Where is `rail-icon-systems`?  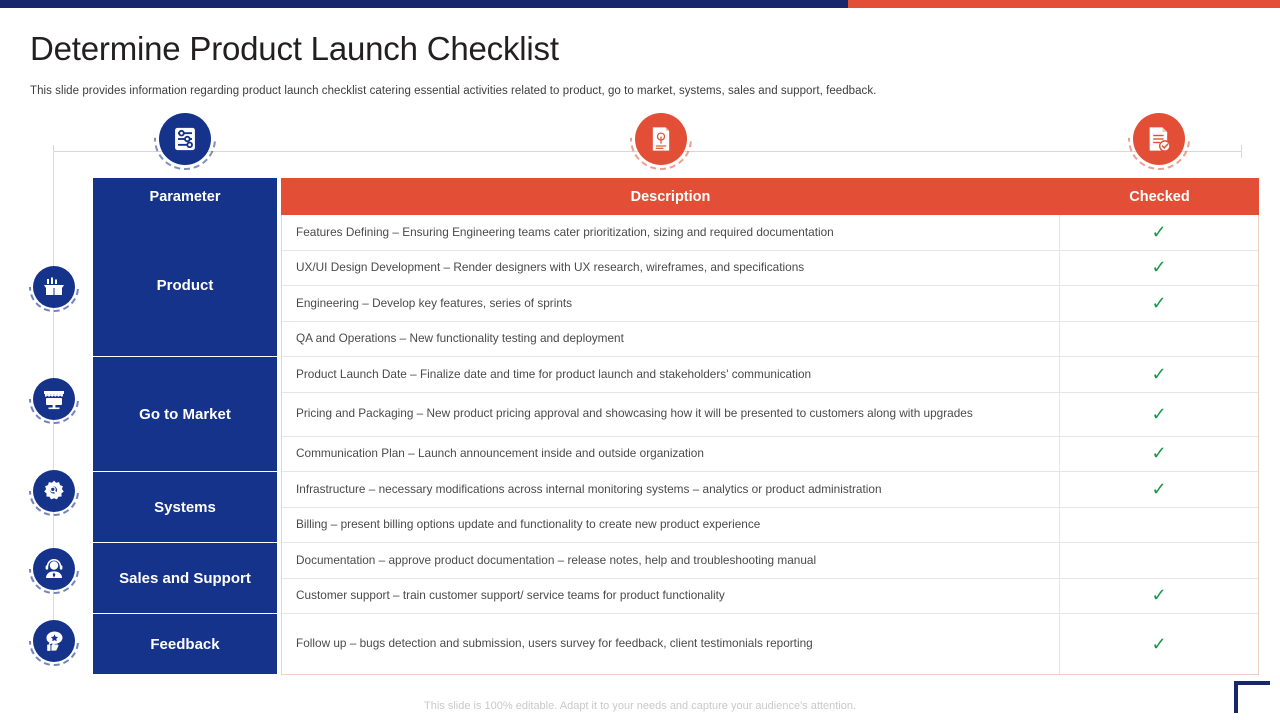
rail-icon-systems is located at coordinates (54, 491).